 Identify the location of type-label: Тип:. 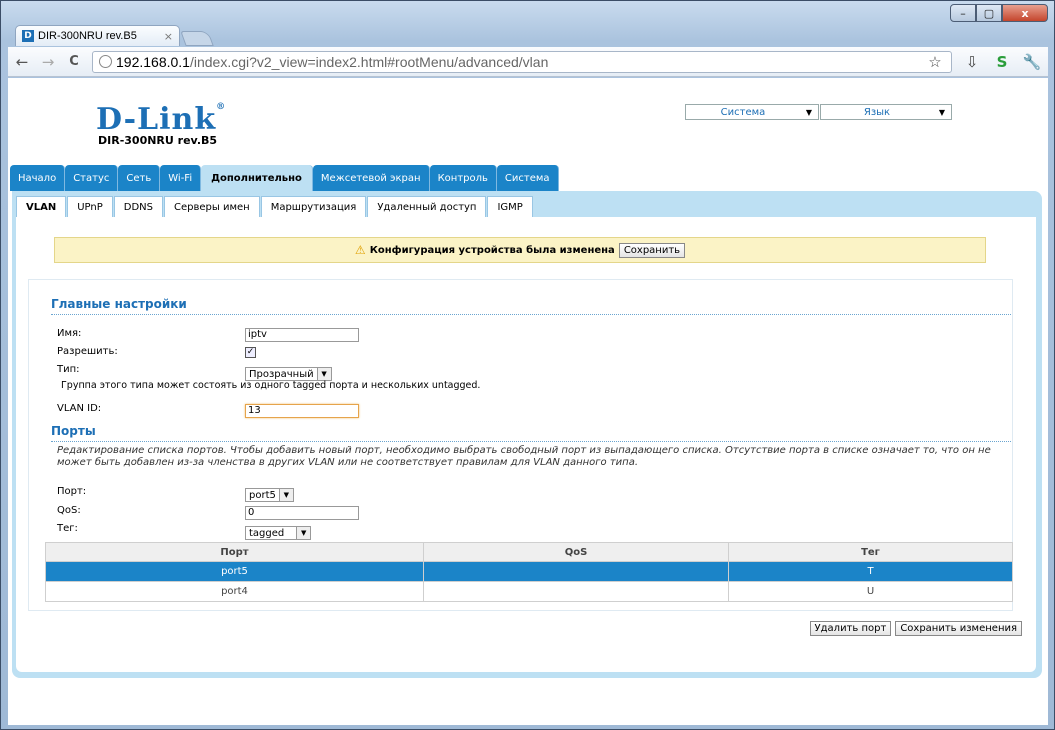
(68, 369).